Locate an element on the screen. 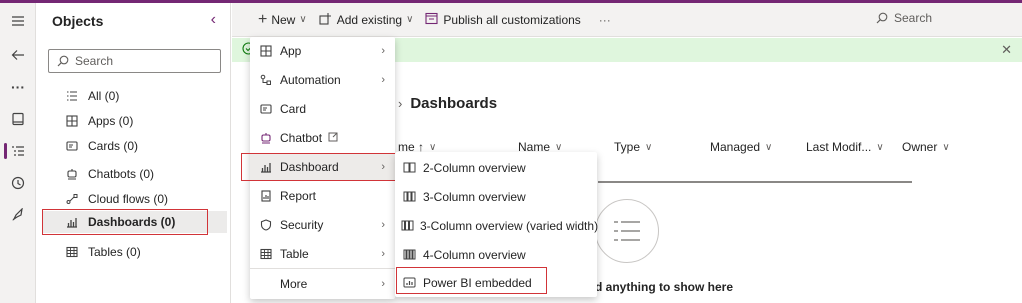 Image resolution: width=1022 pixels, height=303 pixels. menu-item-more: More › is located at coordinates (322, 284).